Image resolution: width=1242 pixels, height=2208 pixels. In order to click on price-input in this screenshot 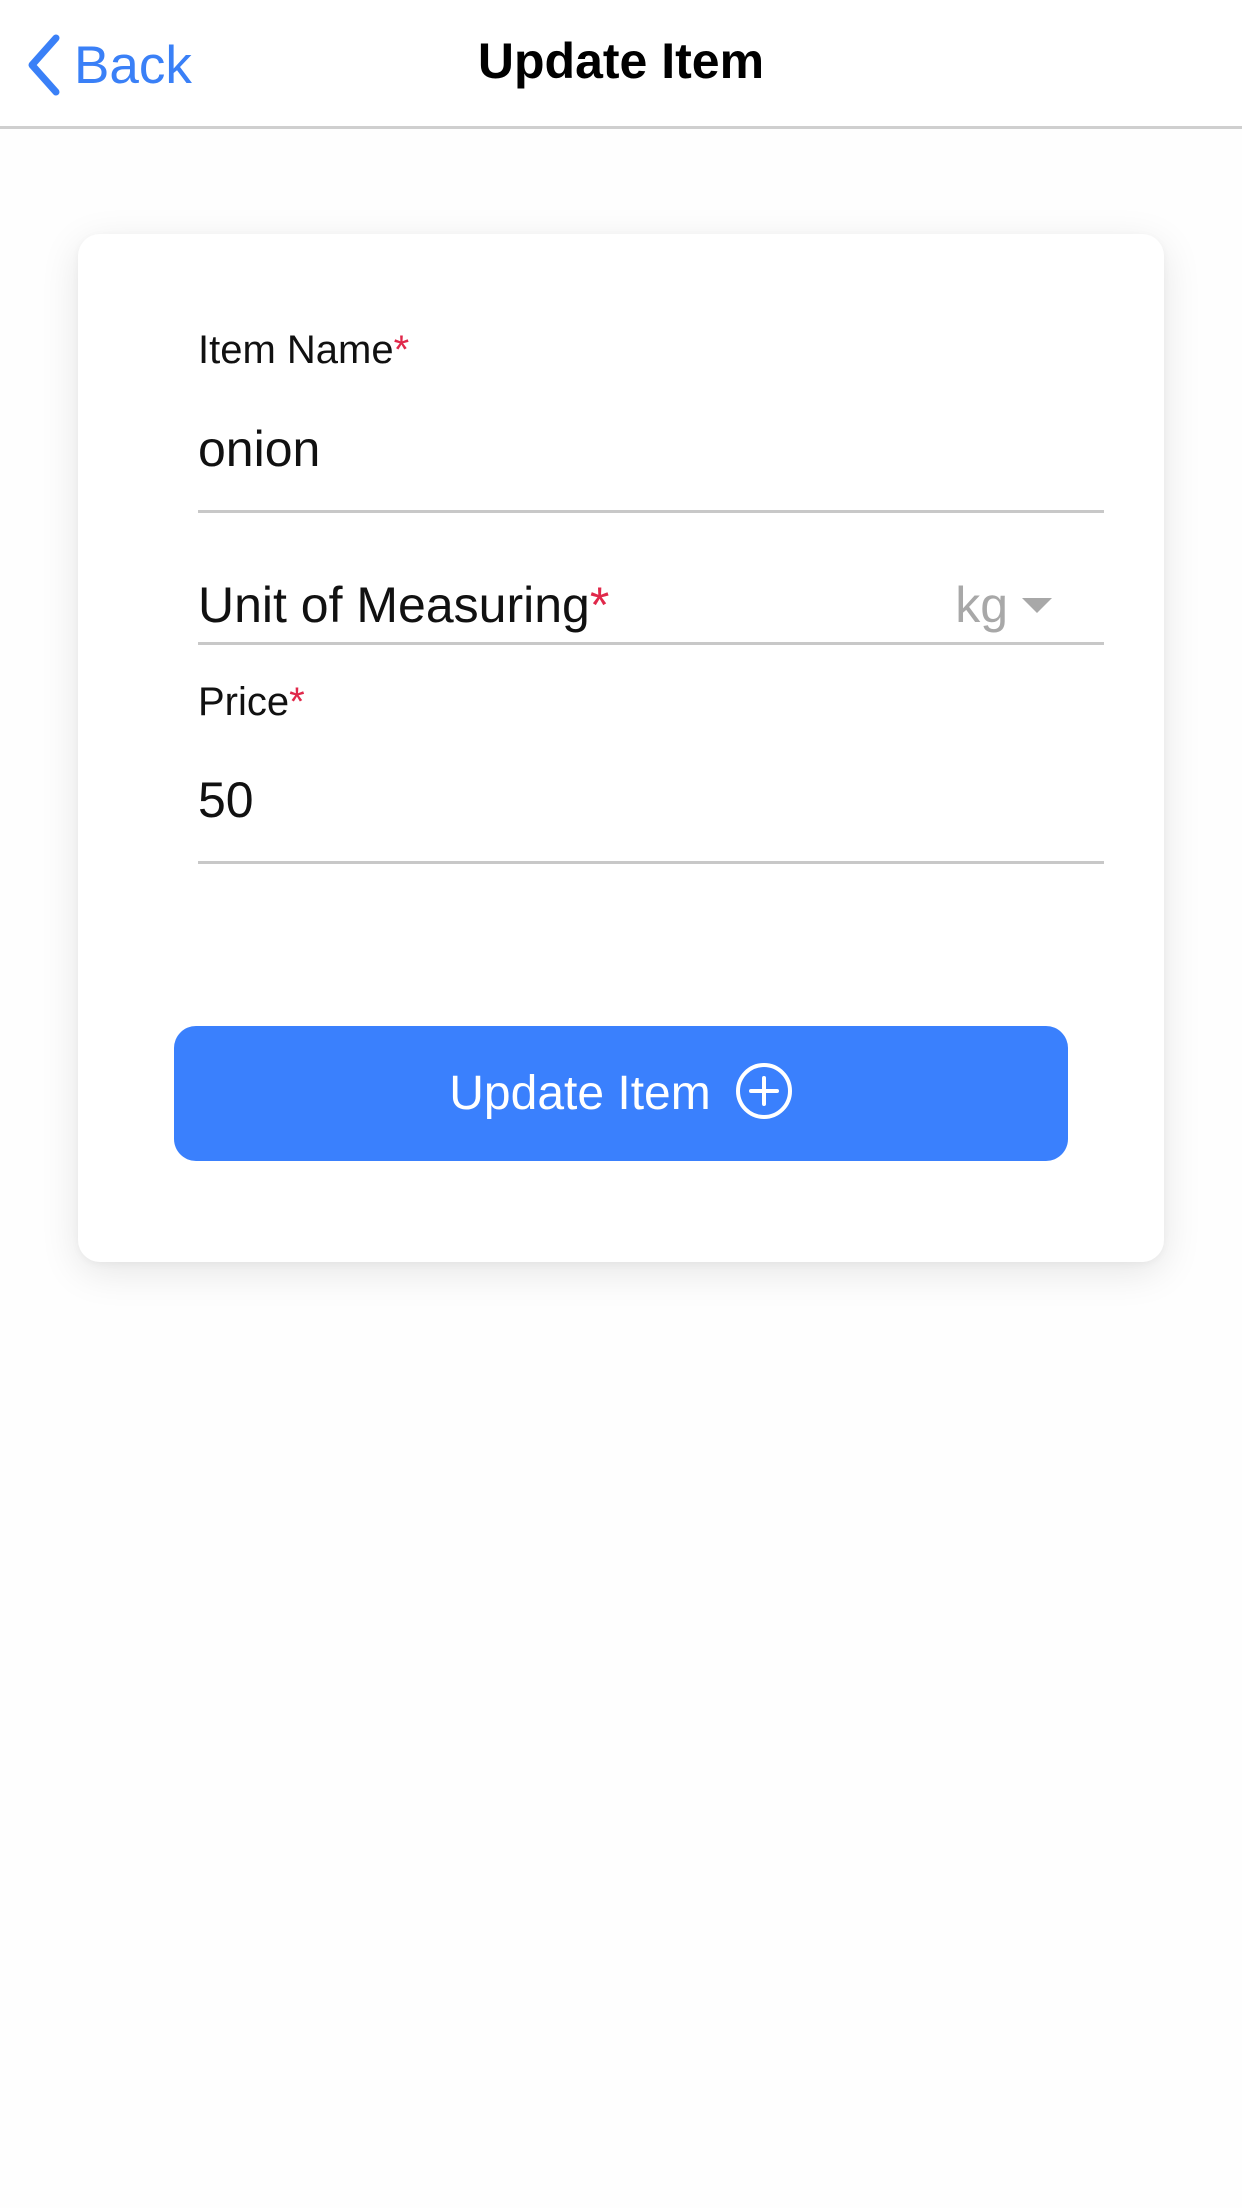, I will do `click(648, 800)`.